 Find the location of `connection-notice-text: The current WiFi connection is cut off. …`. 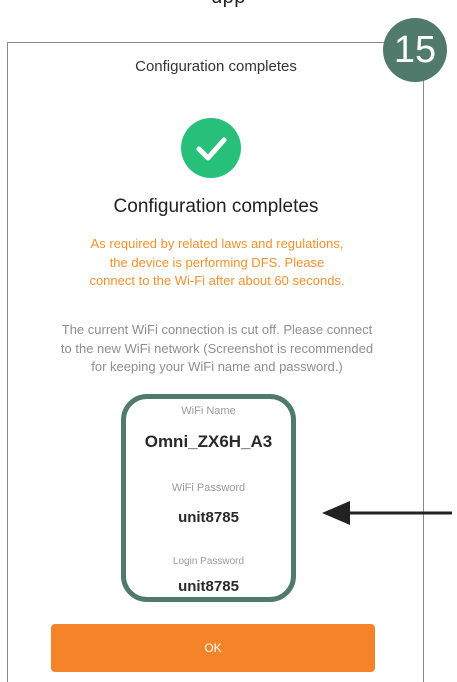

connection-notice-text: The current WiFi connection is cut off. … is located at coordinates (217, 348).